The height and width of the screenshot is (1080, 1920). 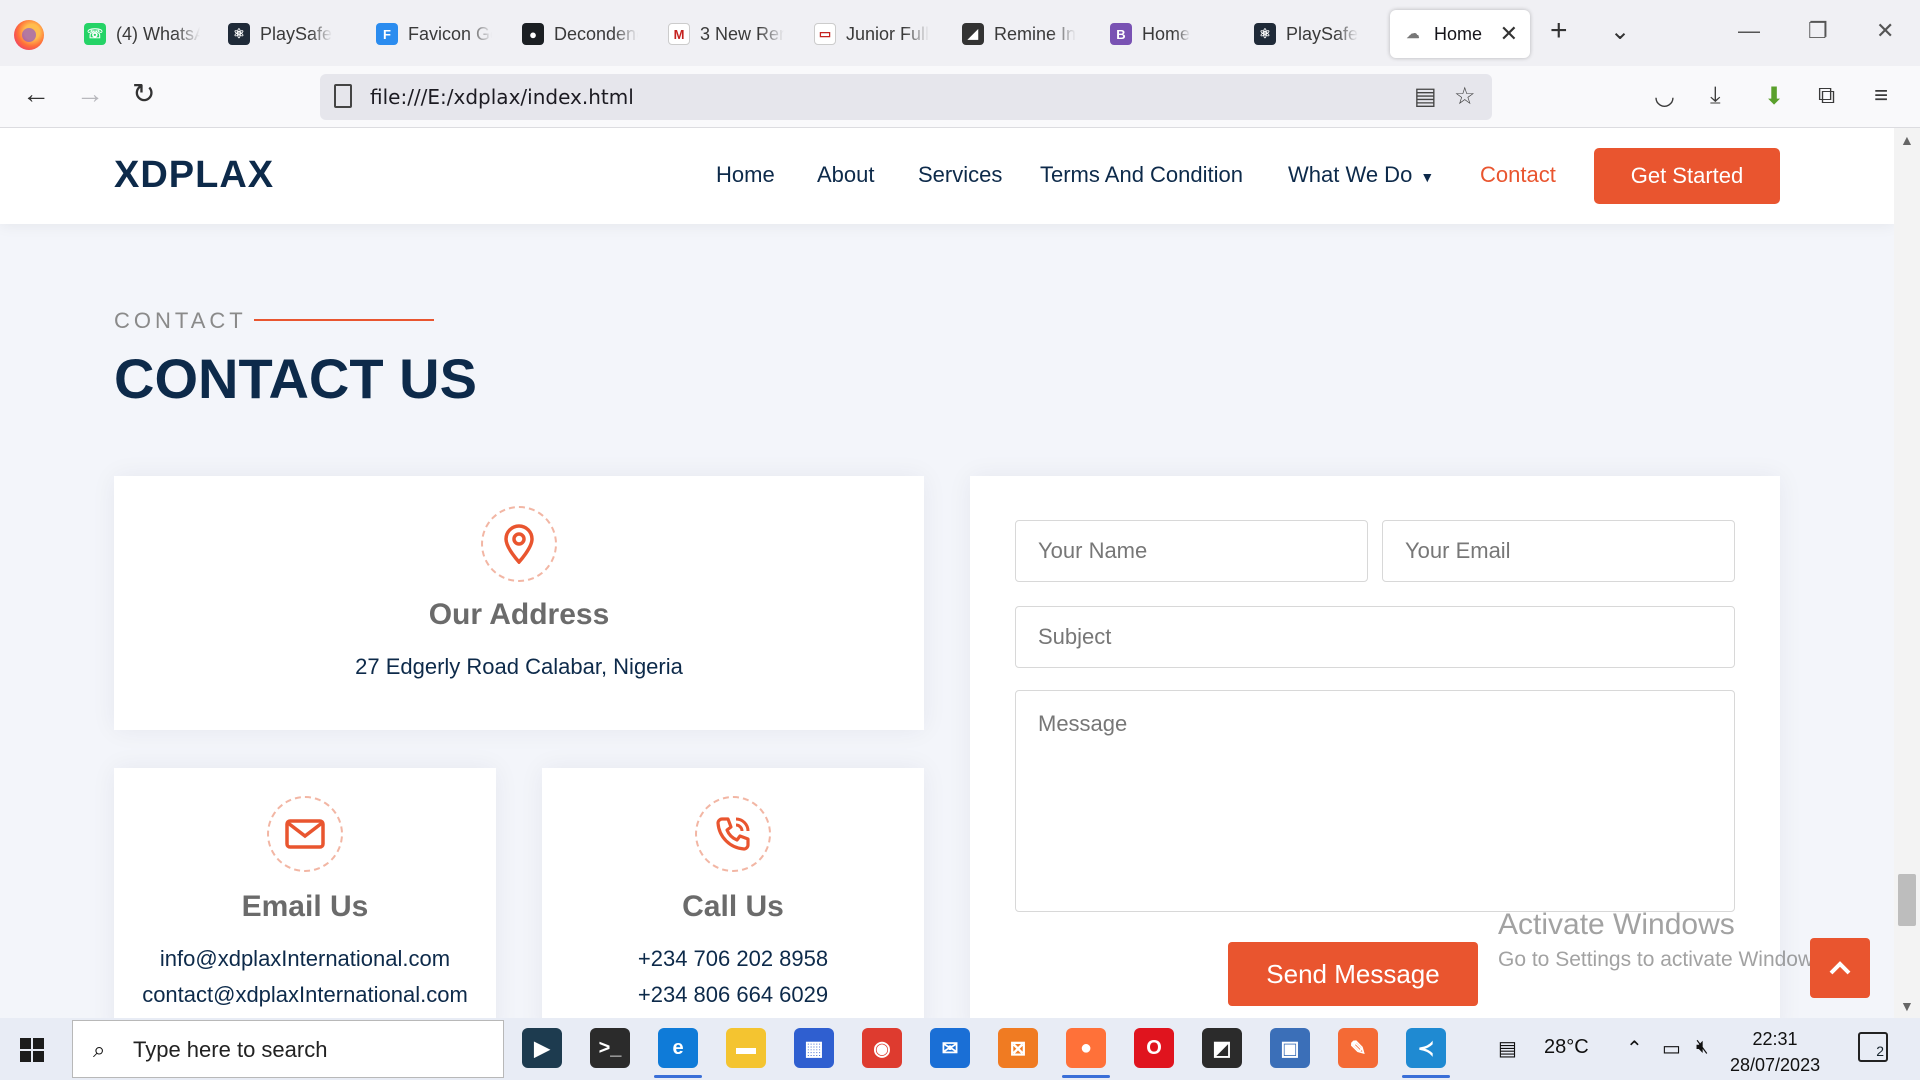 I want to click on bookmark-star-icon: ☆, so click(x=1465, y=96).